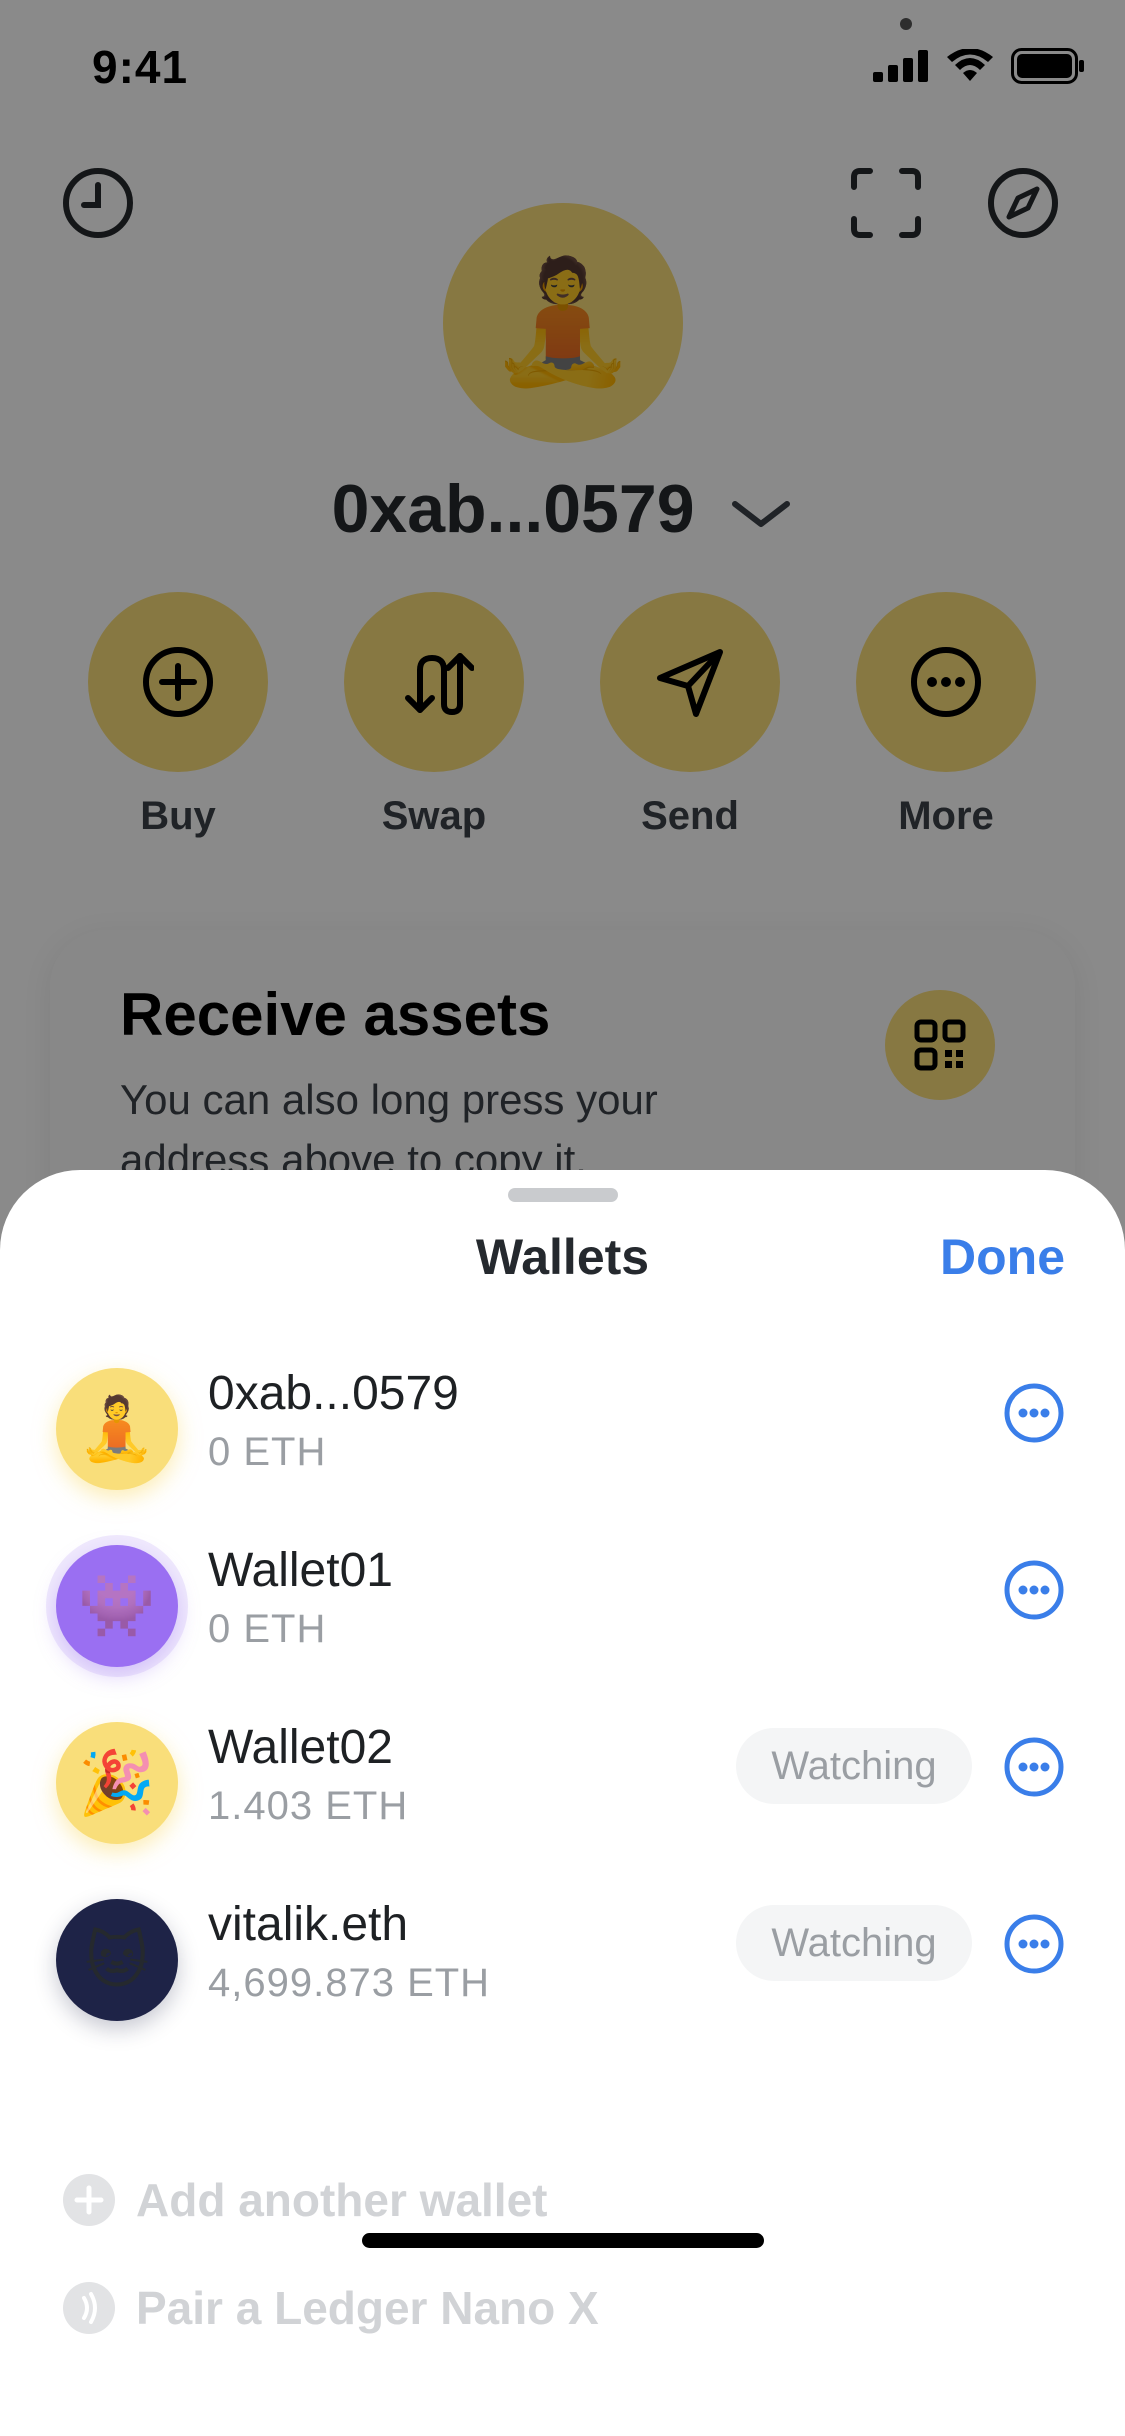  I want to click on wallet-name: Wallet02, so click(300, 1747).